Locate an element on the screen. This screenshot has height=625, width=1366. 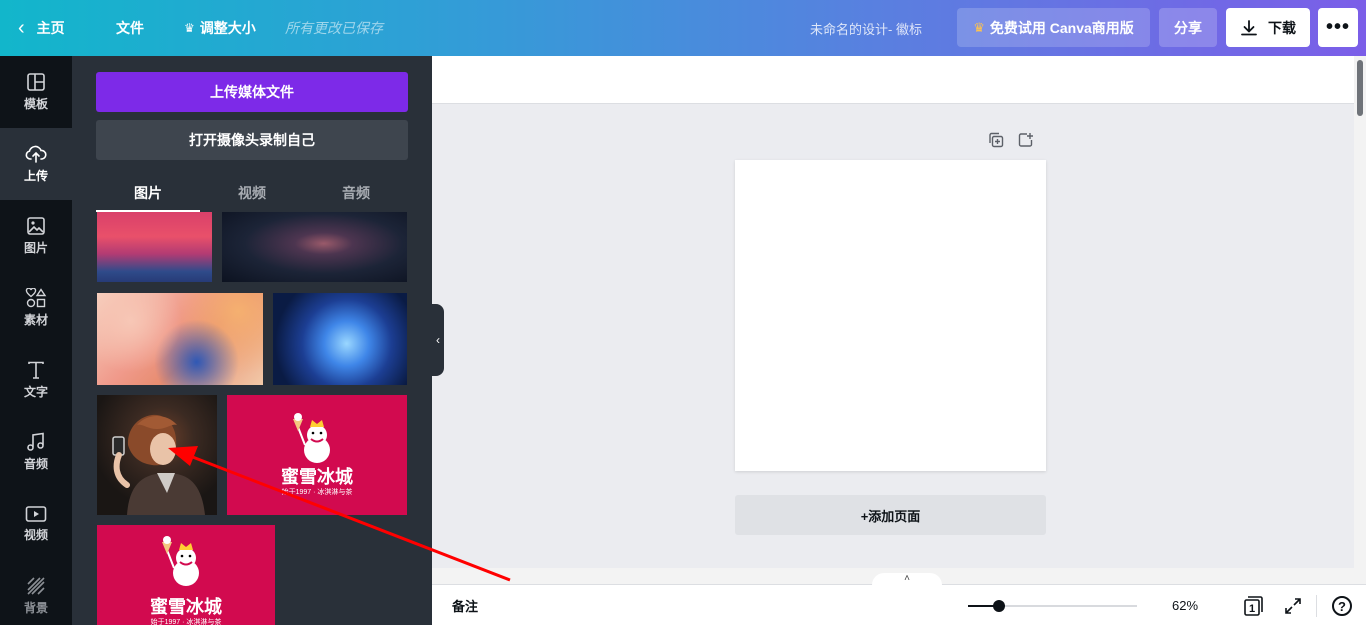
uploaded-image-brand-logo-2: 蜜雪冰城 始于1997 · 冰淇淋与茶 is located at coordinates (186, 575).